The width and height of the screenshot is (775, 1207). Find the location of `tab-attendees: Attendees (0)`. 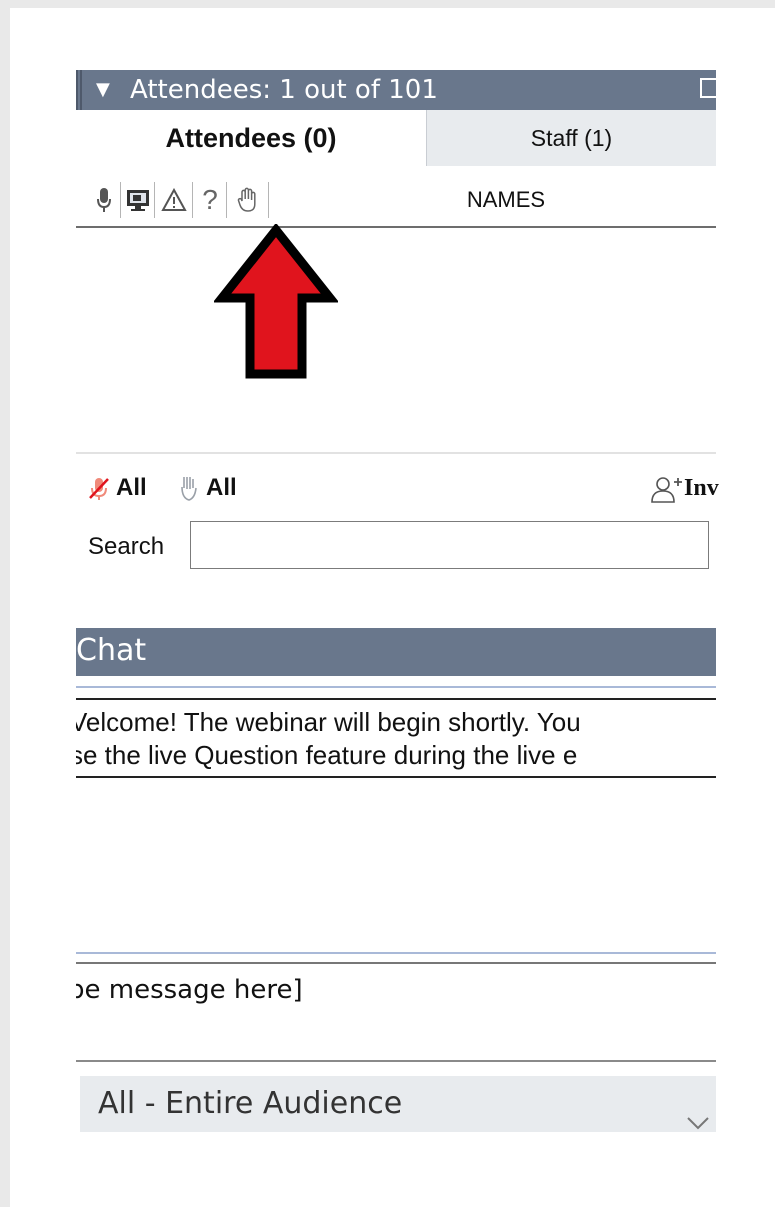

tab-attendees: Attendees (0) is located at coordinates (251, 138).